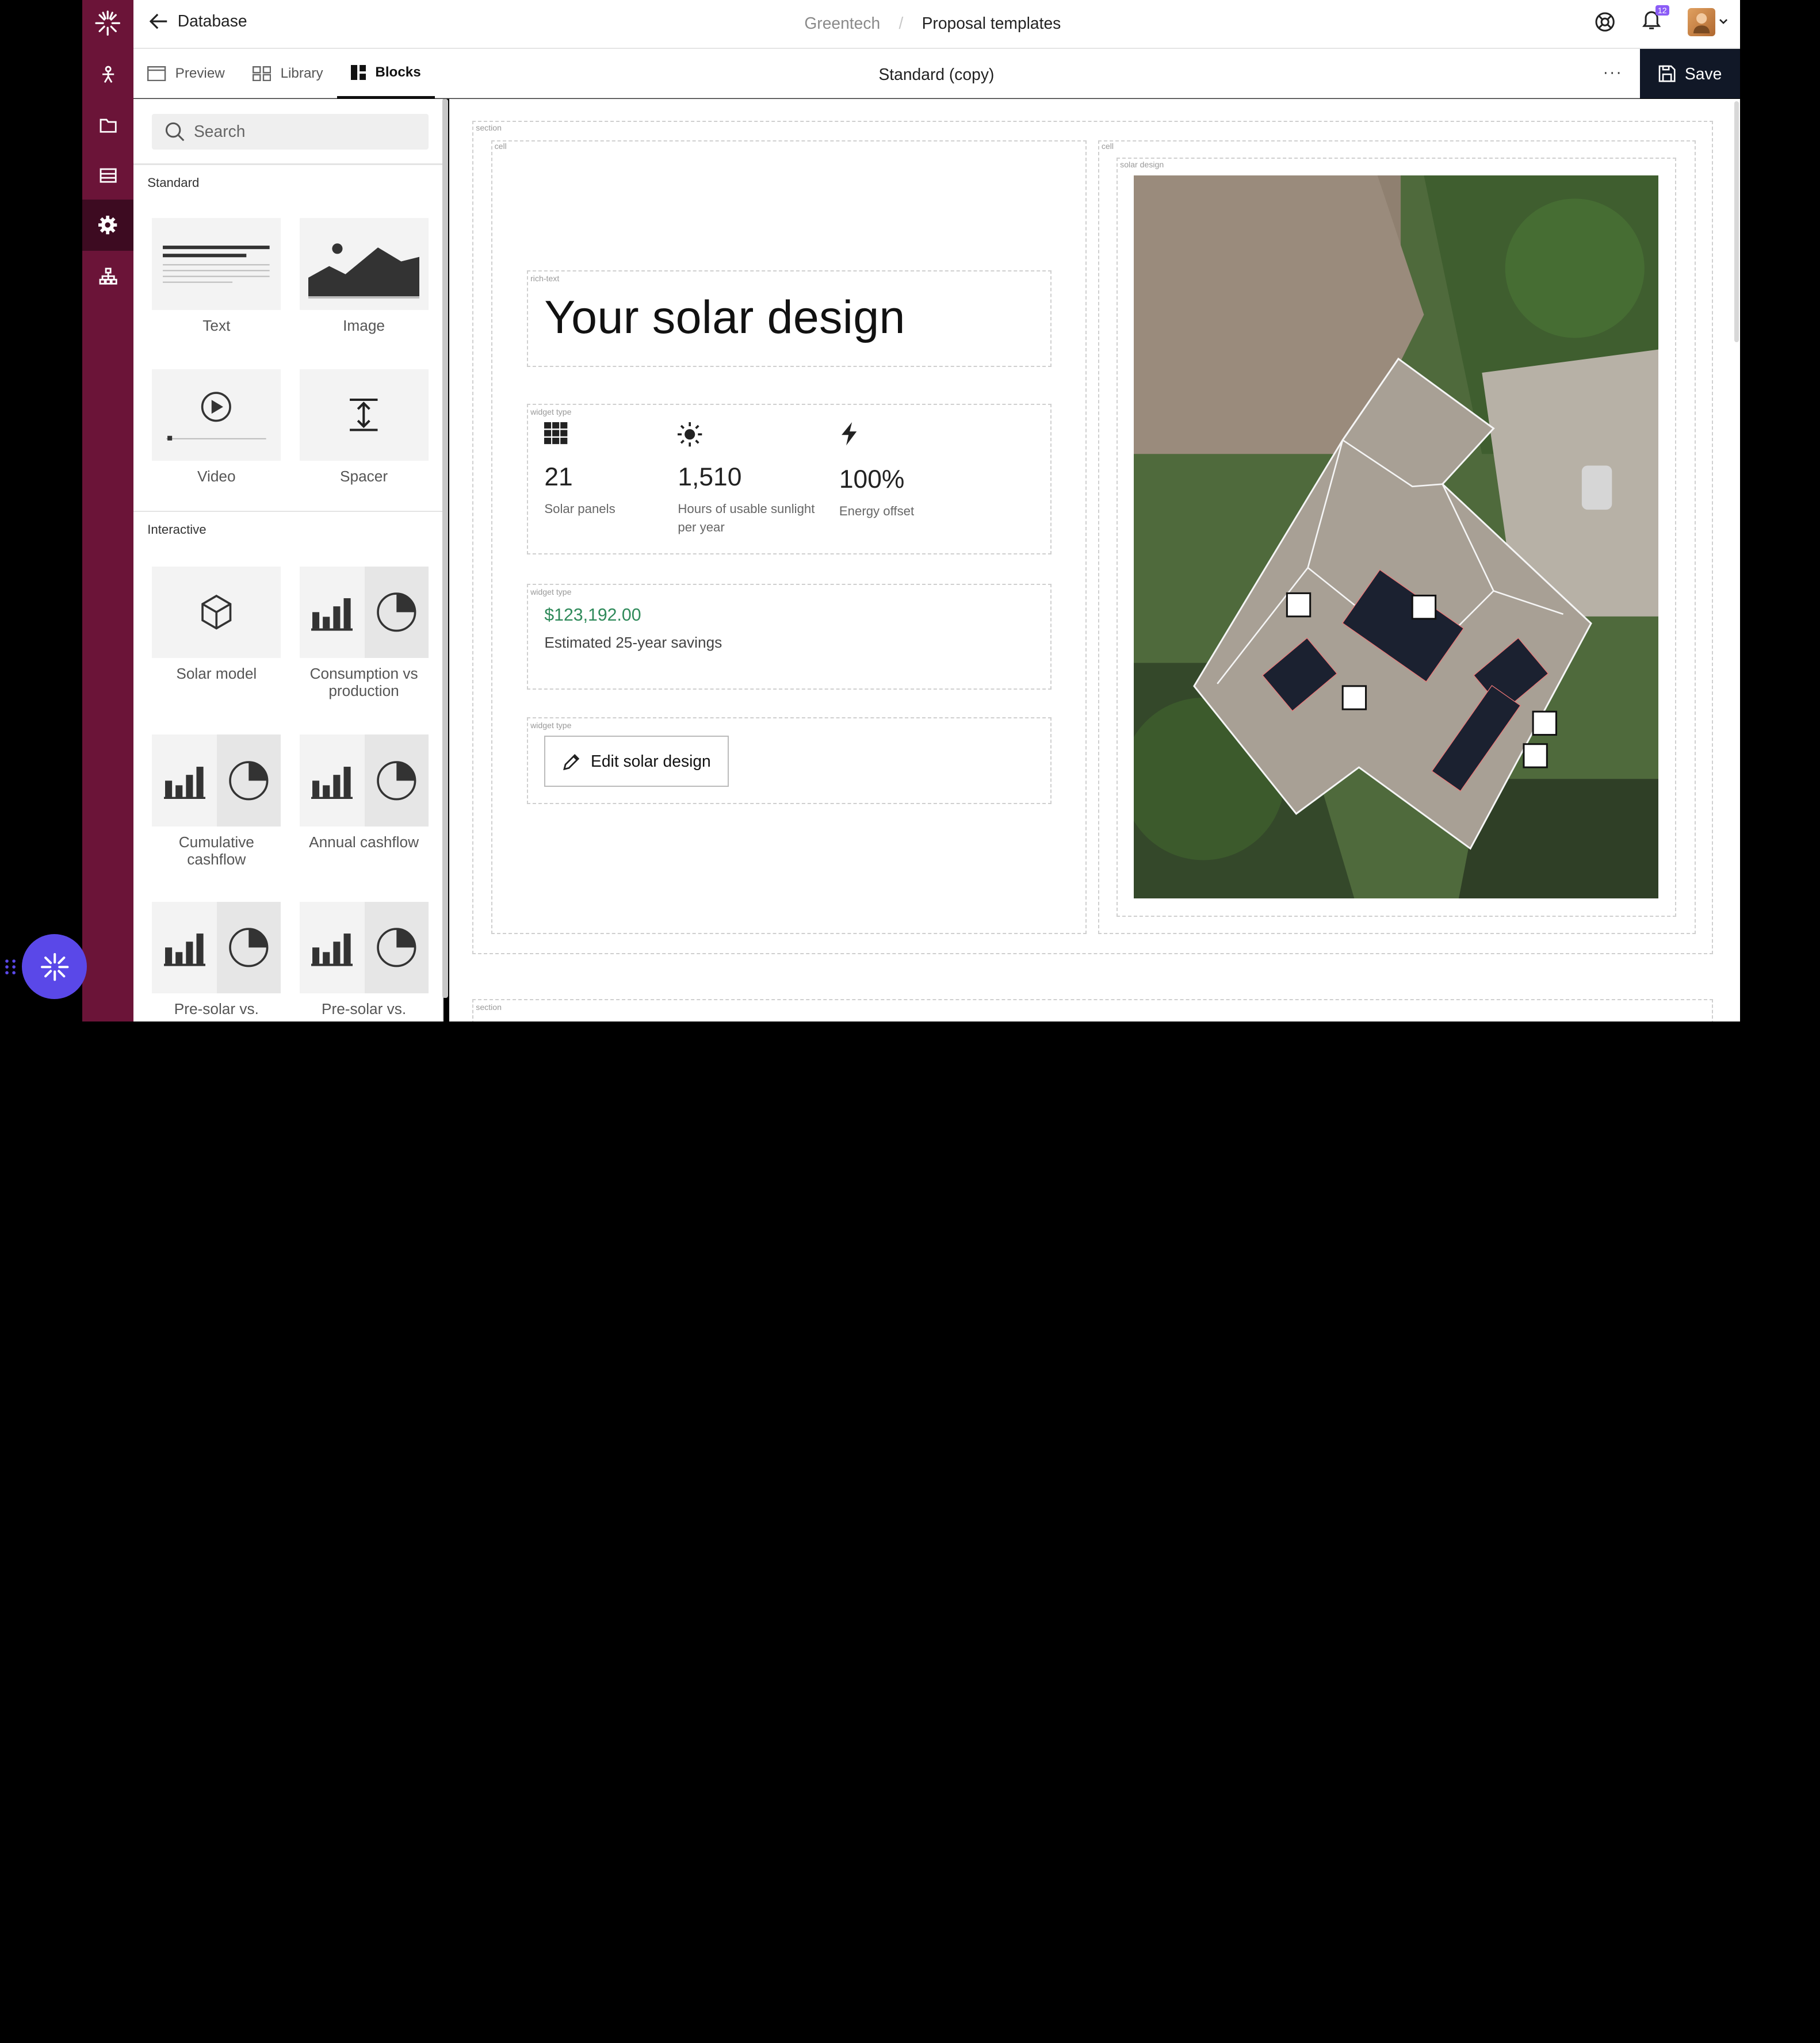 The image size is (1820, 2043). I want to click on cell-label: cell, so click(500, 146).